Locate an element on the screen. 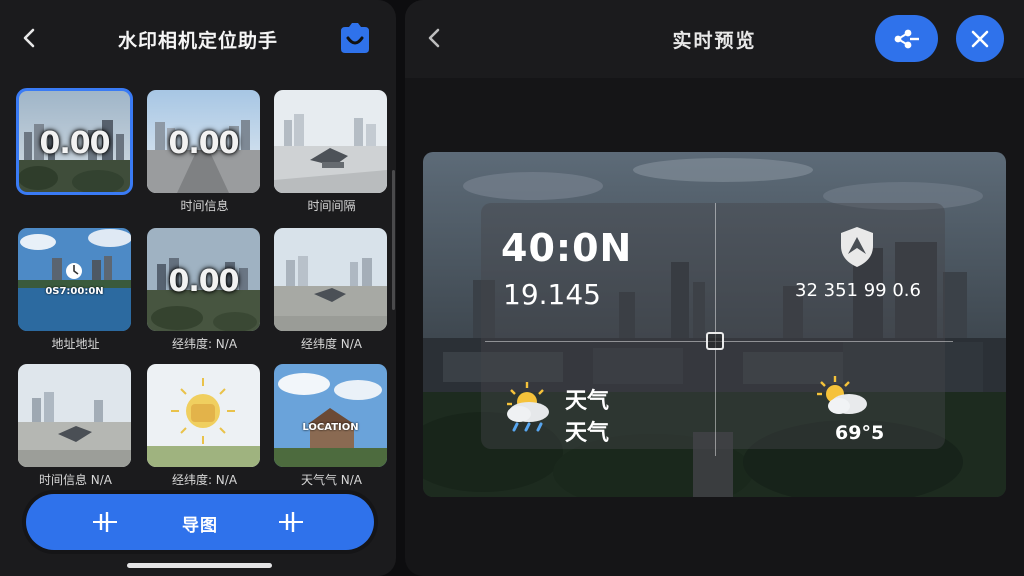 This screenshot has height=576, width=1024. left-header: 水印相机定位助手 is located at coordinates (198, 39).